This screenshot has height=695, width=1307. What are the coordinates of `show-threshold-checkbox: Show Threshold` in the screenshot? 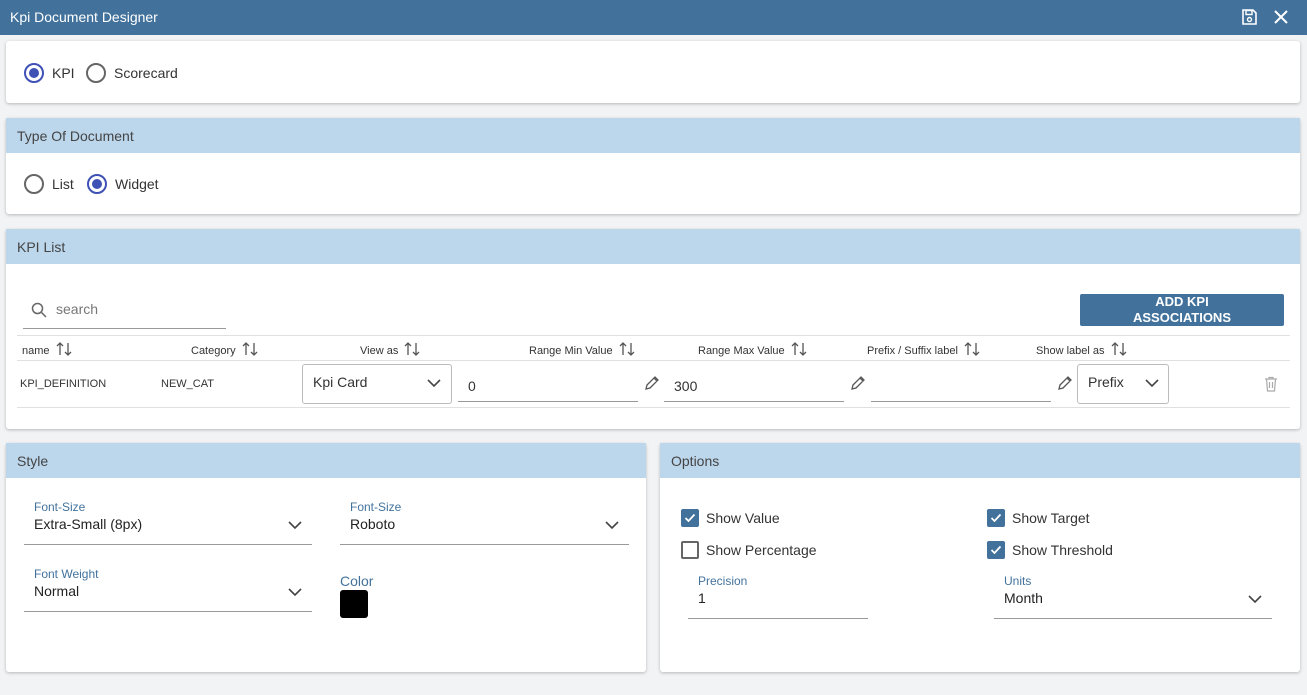 It's located at (1050, 550).